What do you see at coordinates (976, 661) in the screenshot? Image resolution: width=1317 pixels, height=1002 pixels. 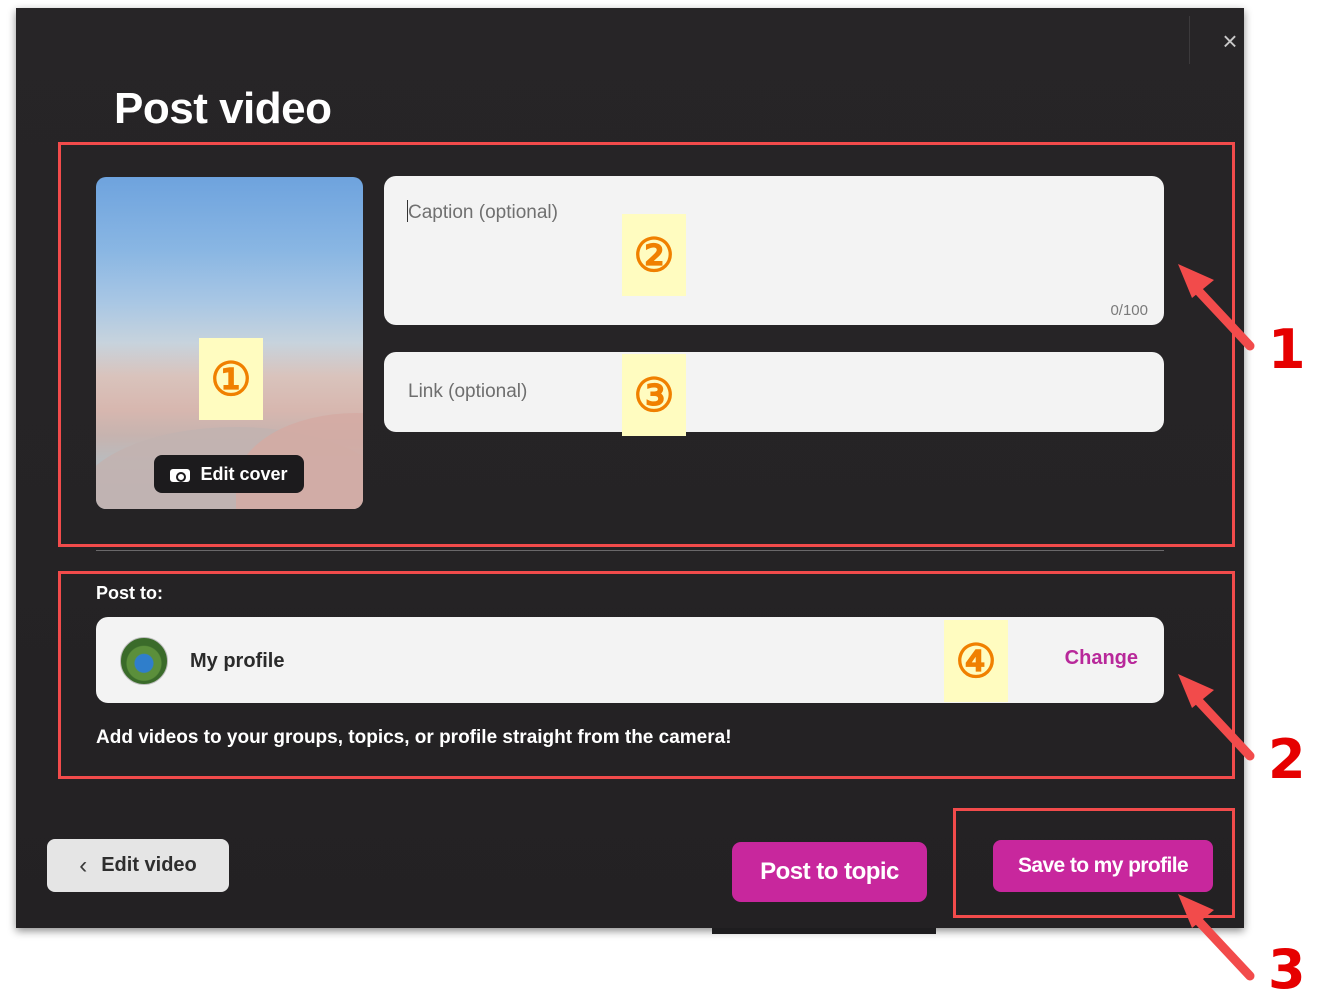 I see `marker-4: ④` at bounding box center [976, 661].